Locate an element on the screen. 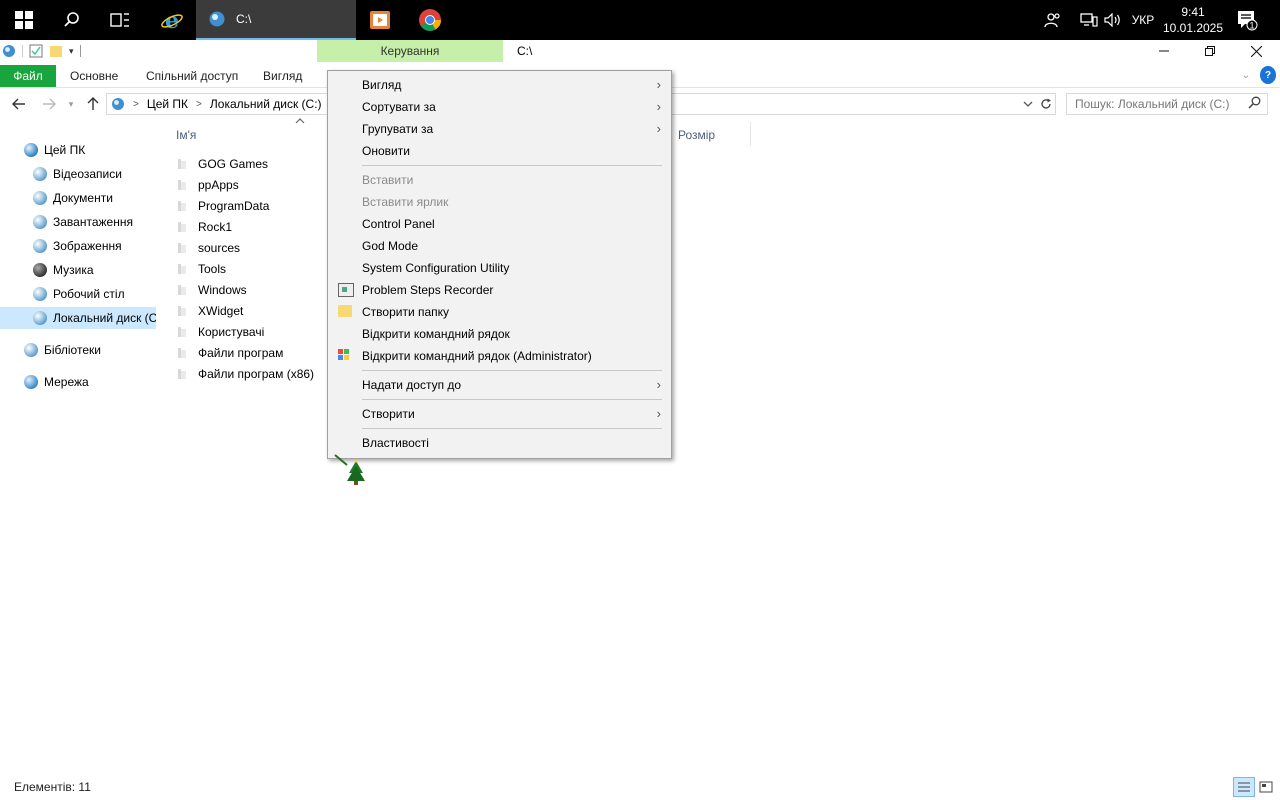  nav-item-label: Зображення is located at coordinates (87, 246).